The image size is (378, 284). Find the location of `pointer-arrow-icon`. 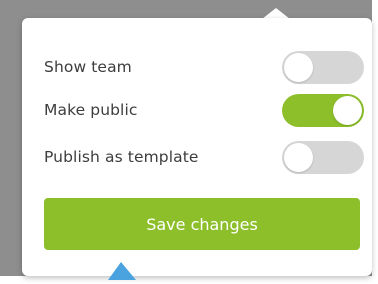

pointer-arrow-icon is located at coordinates (128, 269).